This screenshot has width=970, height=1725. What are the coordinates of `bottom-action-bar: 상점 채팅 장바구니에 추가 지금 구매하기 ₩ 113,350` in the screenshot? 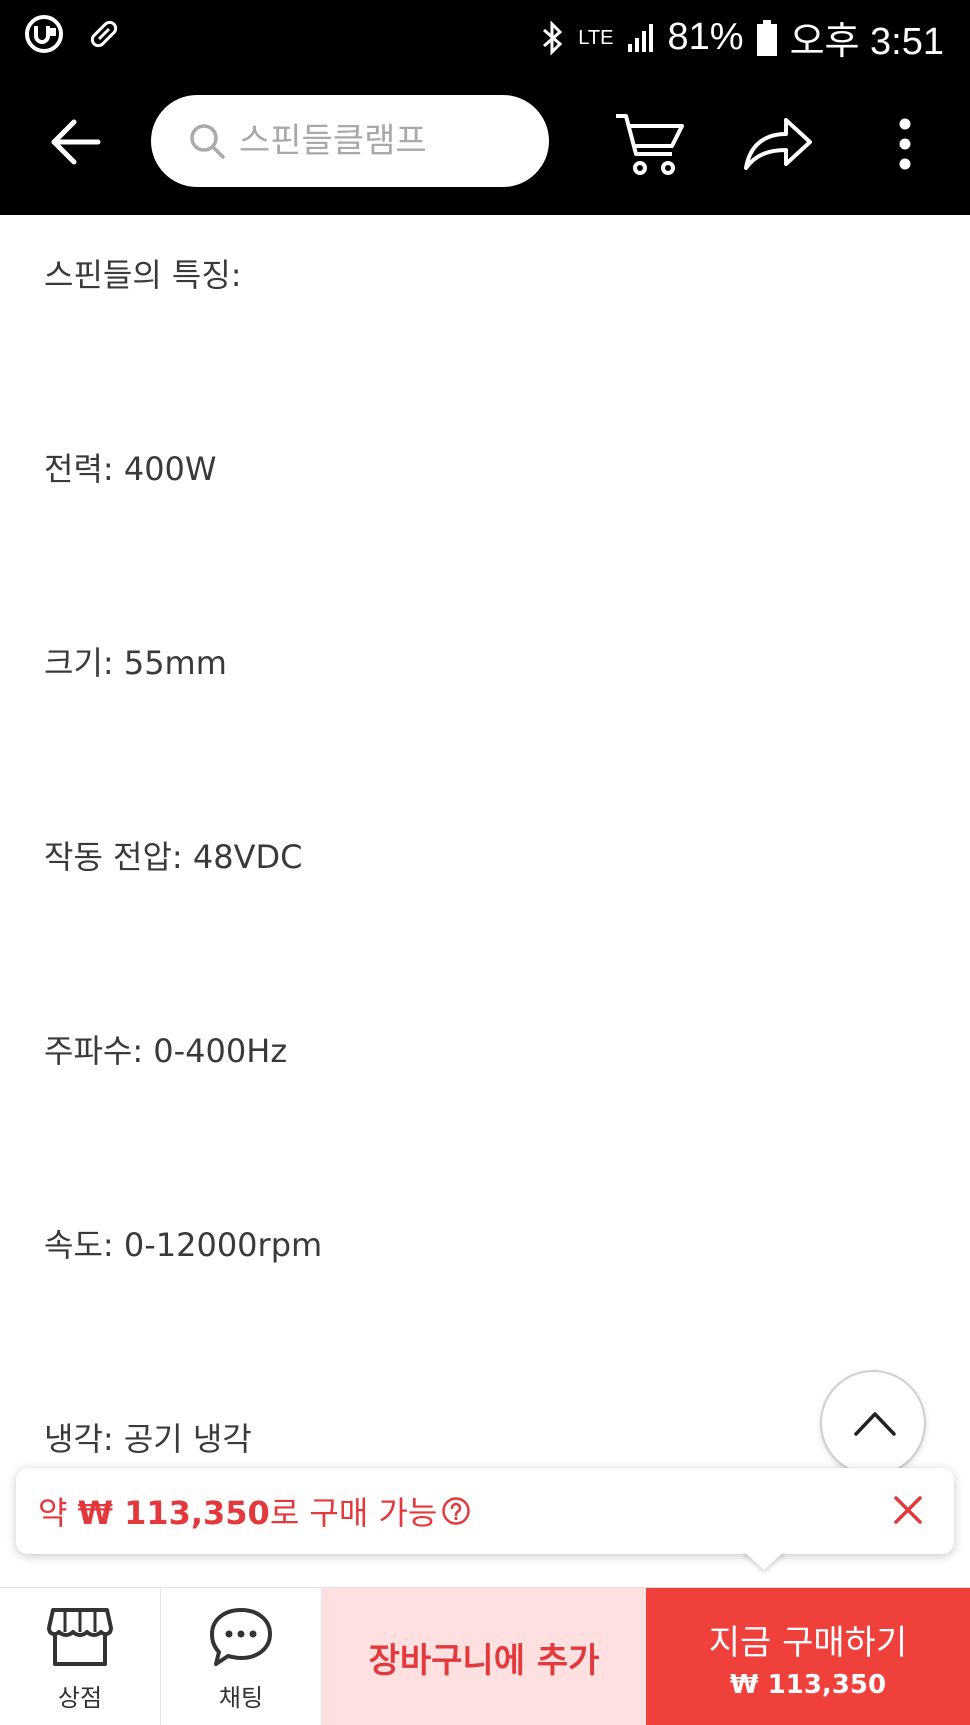 It's located at (485, 1656).